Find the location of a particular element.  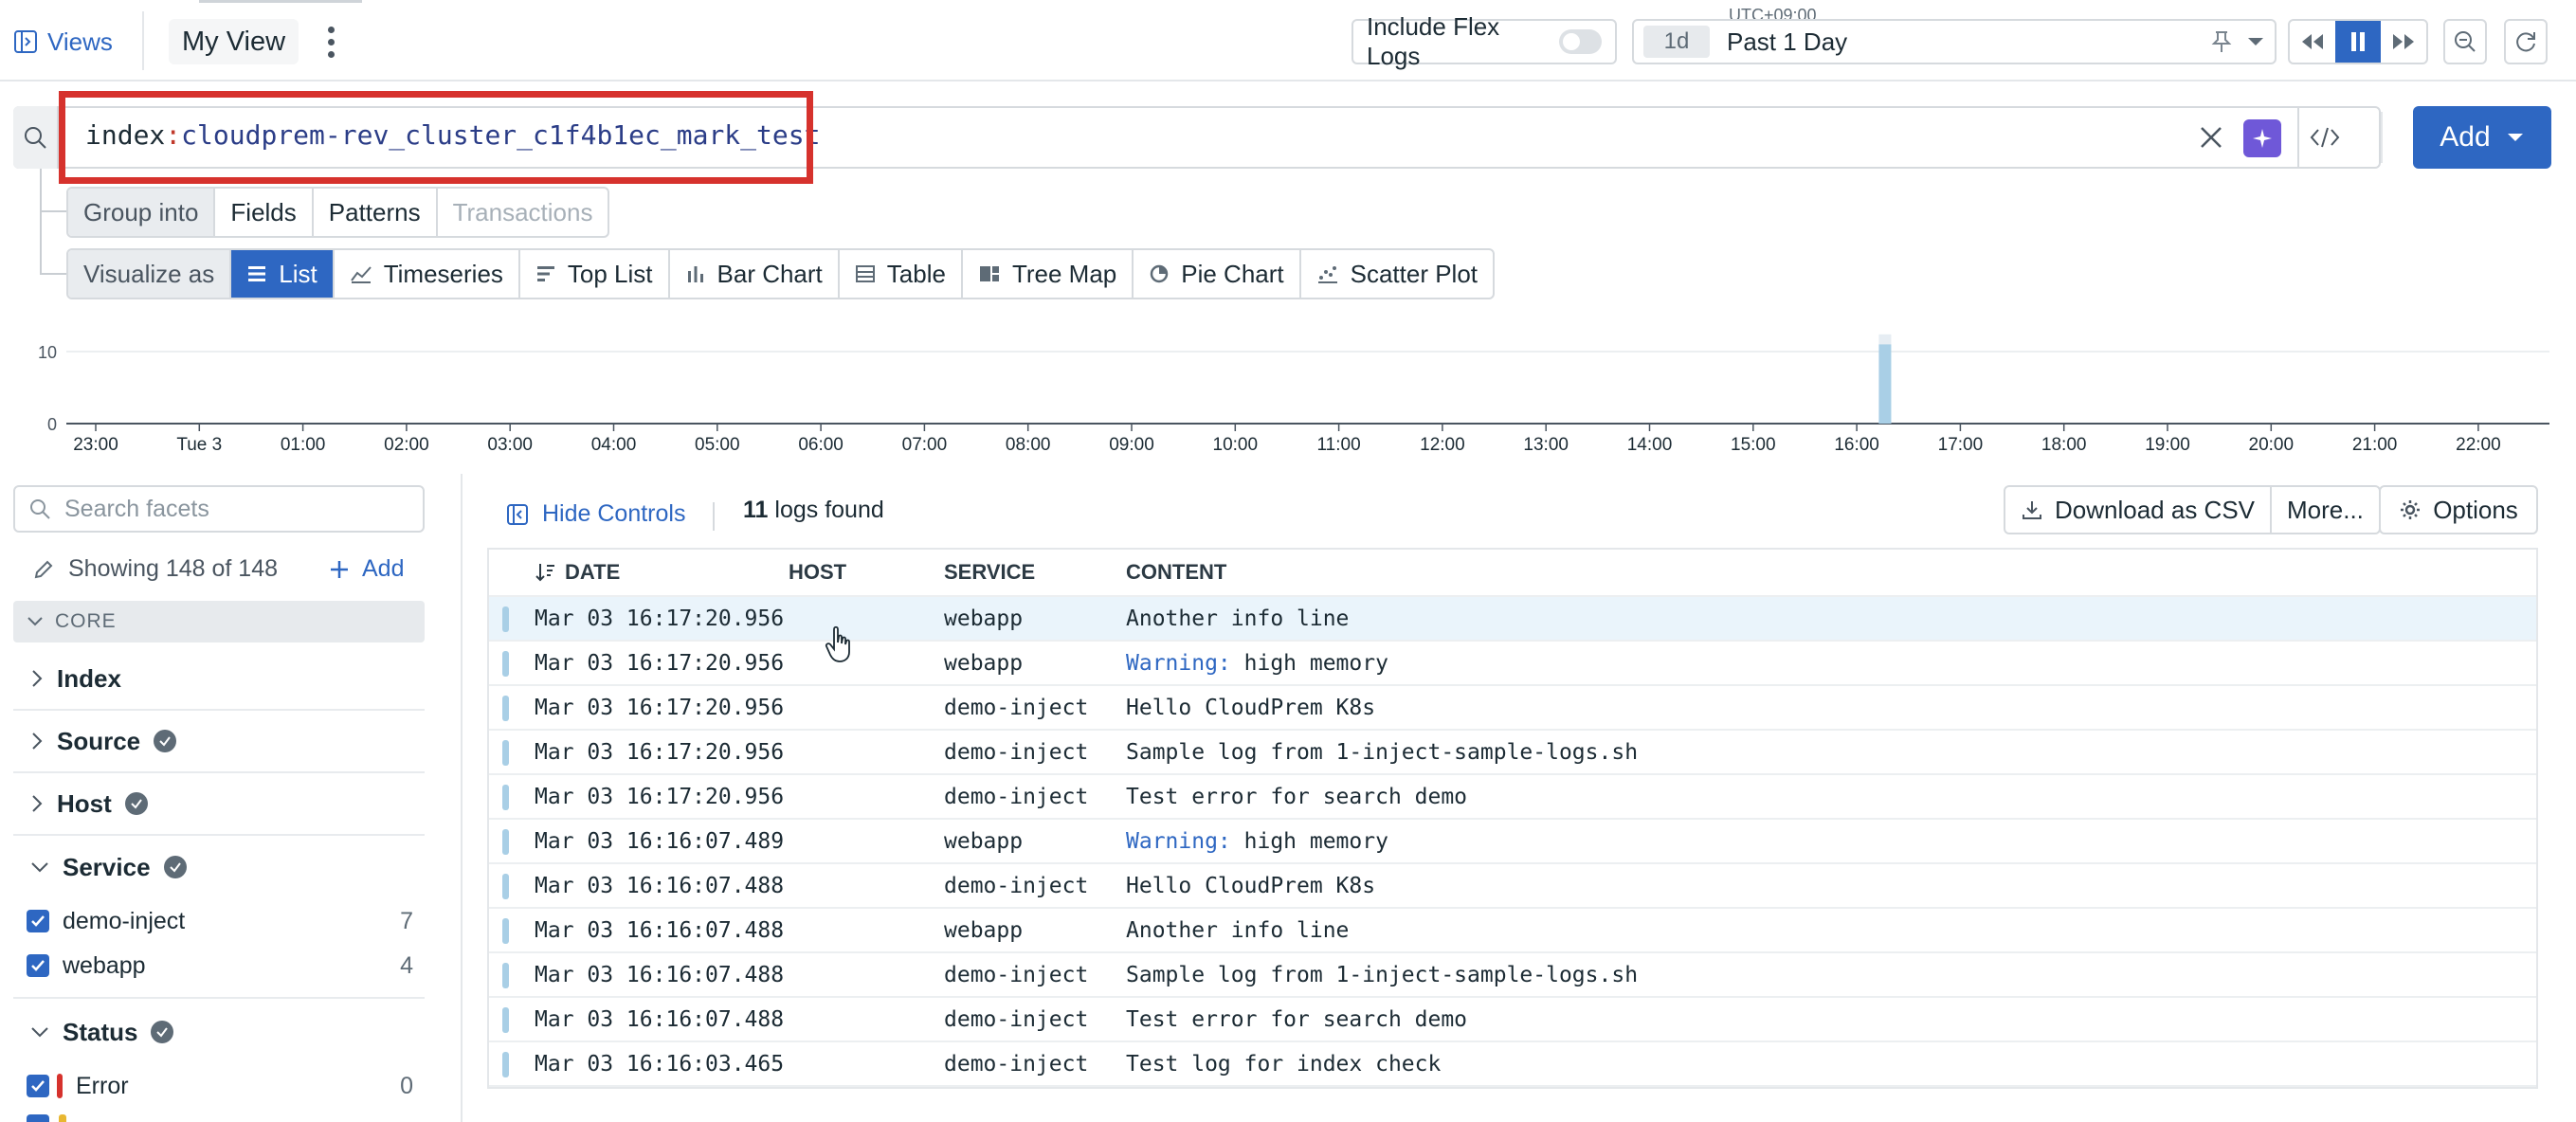

x-tick-label: 14:00 is located at coordinates (1650, 445).